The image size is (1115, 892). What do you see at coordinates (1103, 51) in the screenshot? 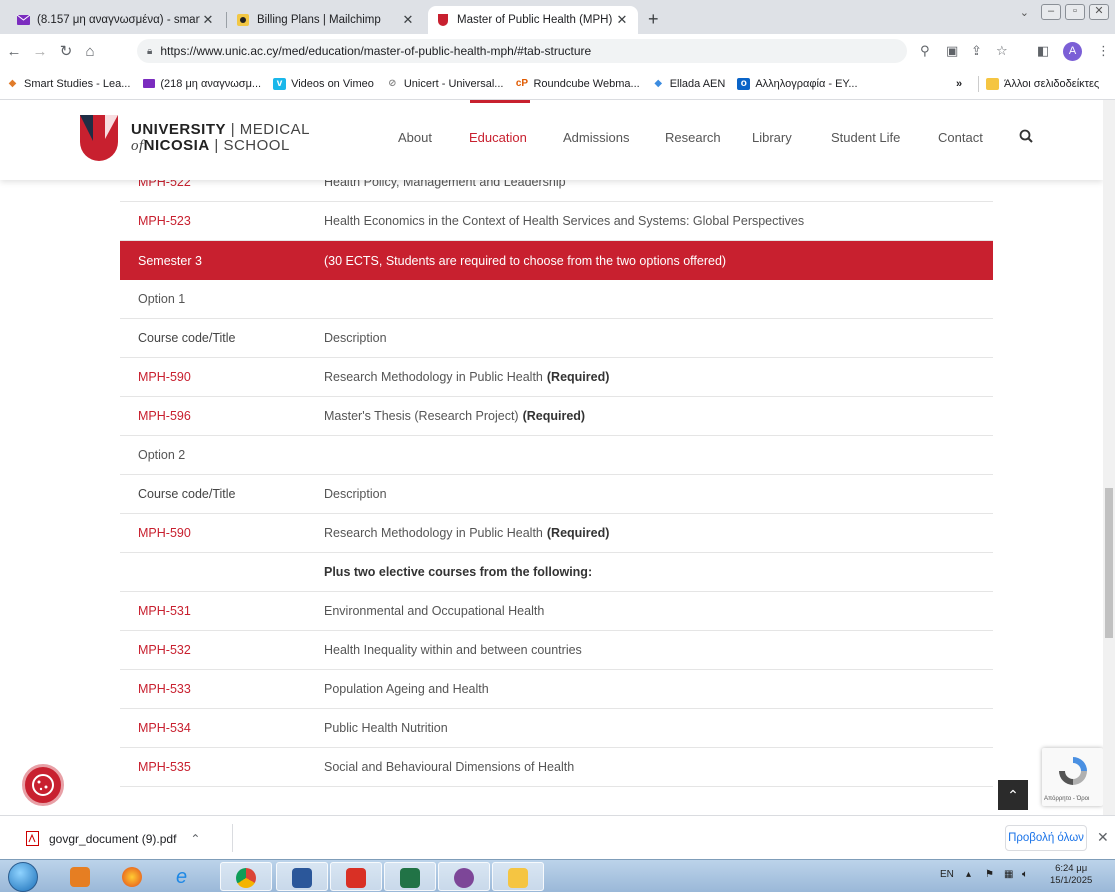
I see `menu-kebab-icon: ⋮` at bounding box center [1103, 51].